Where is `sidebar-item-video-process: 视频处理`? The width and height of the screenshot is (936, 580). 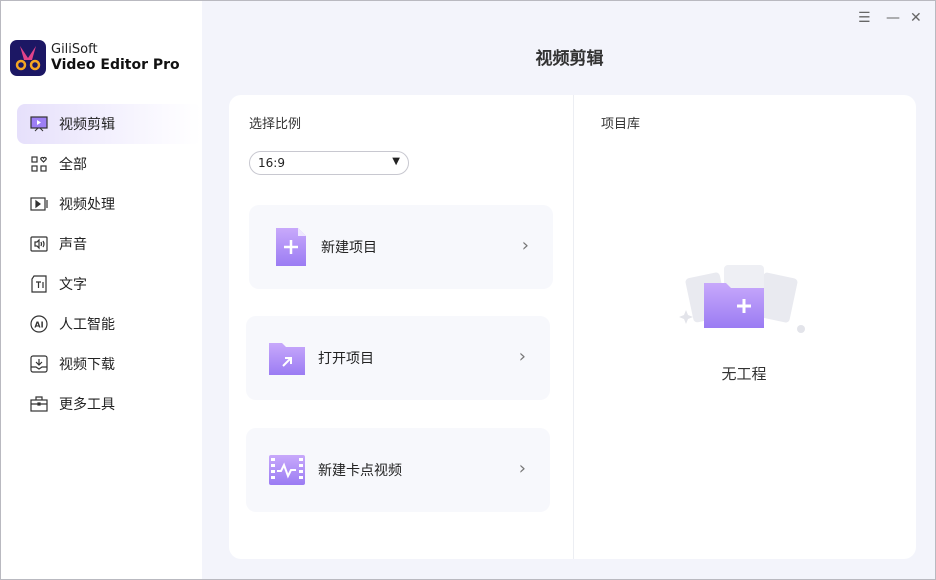
sidebar-item-video-process: 视频处理 is located at coordinates (109, 204).